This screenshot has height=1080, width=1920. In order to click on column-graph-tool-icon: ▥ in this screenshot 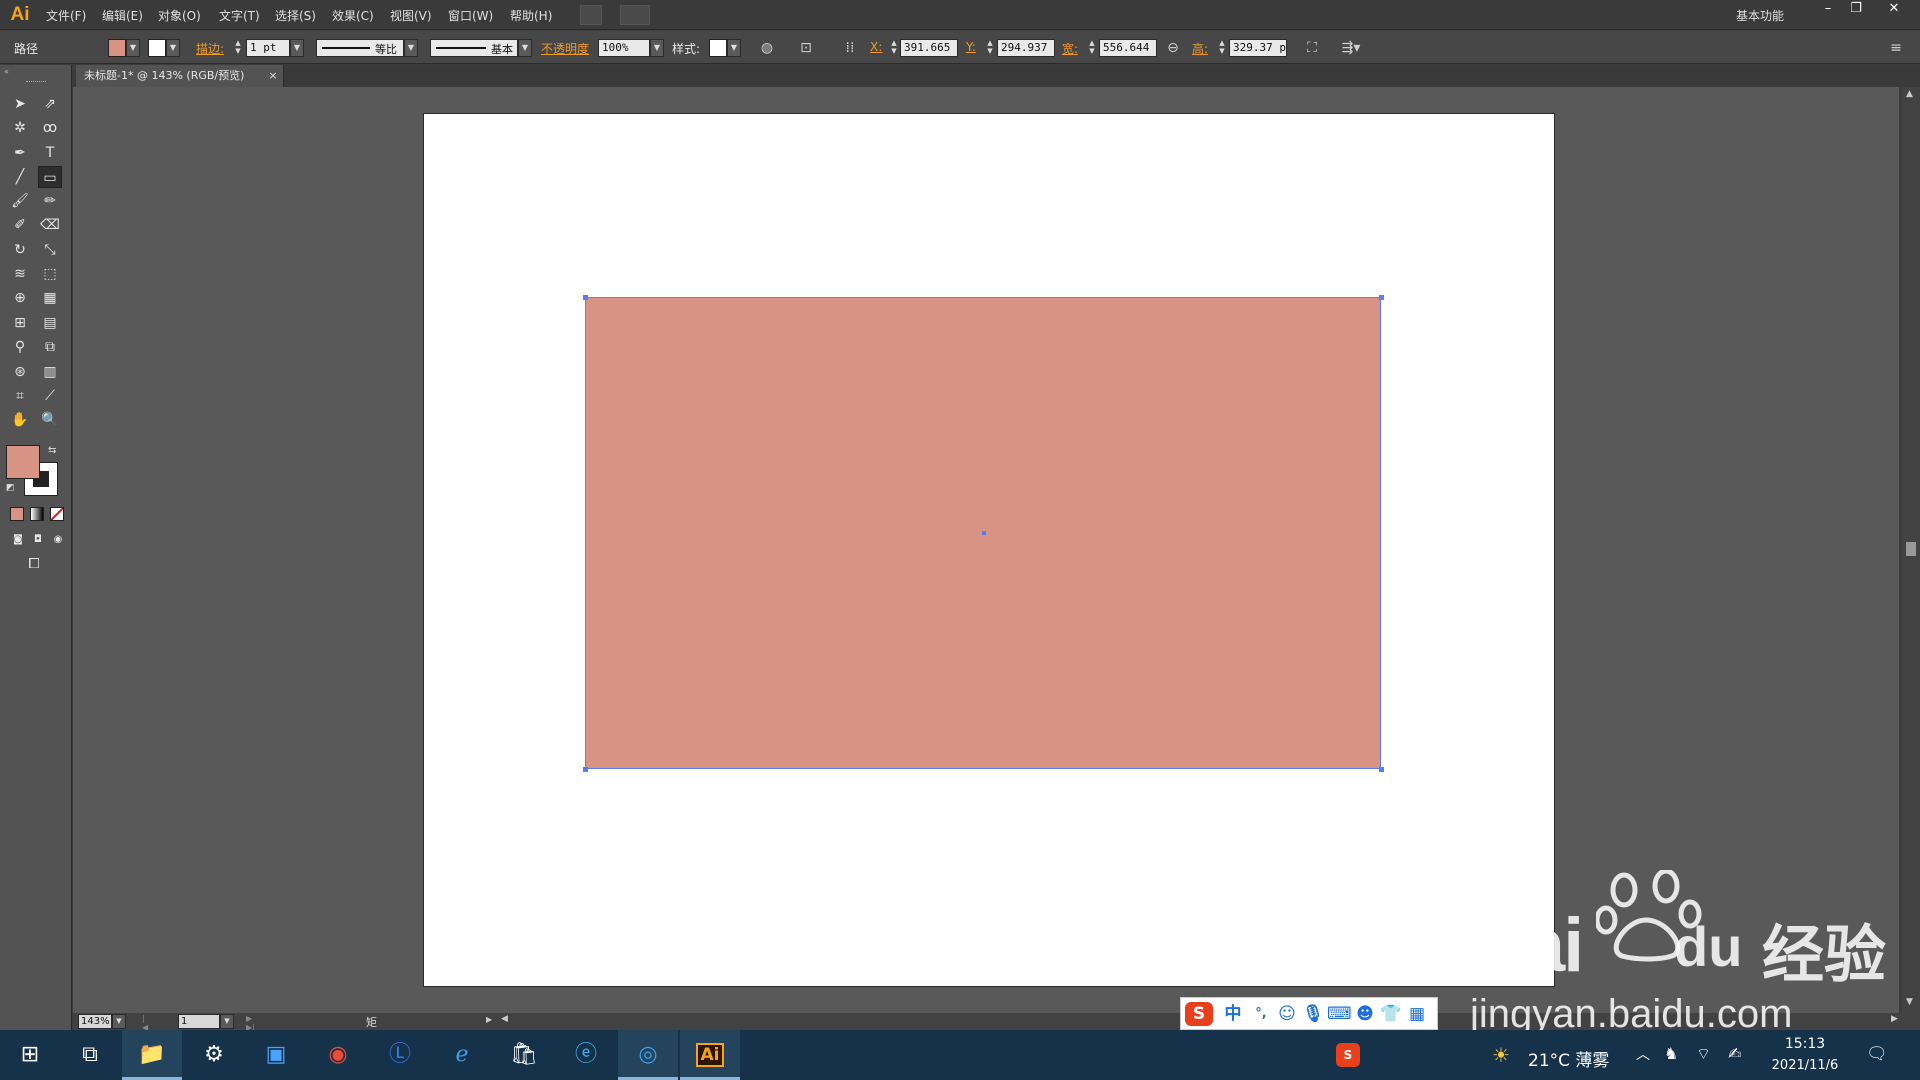, I will do `click(50, 372)`.